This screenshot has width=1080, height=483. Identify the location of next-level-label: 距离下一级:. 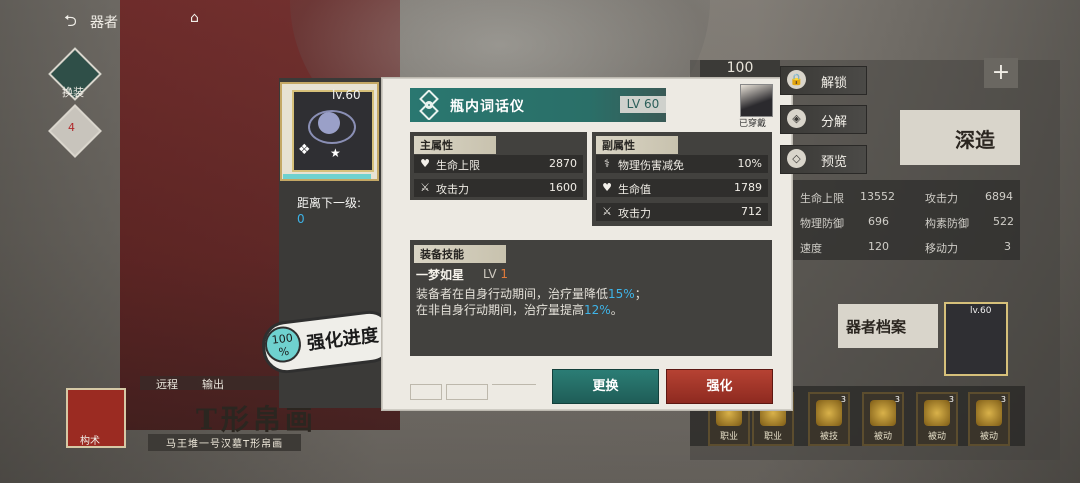
(329, 203).